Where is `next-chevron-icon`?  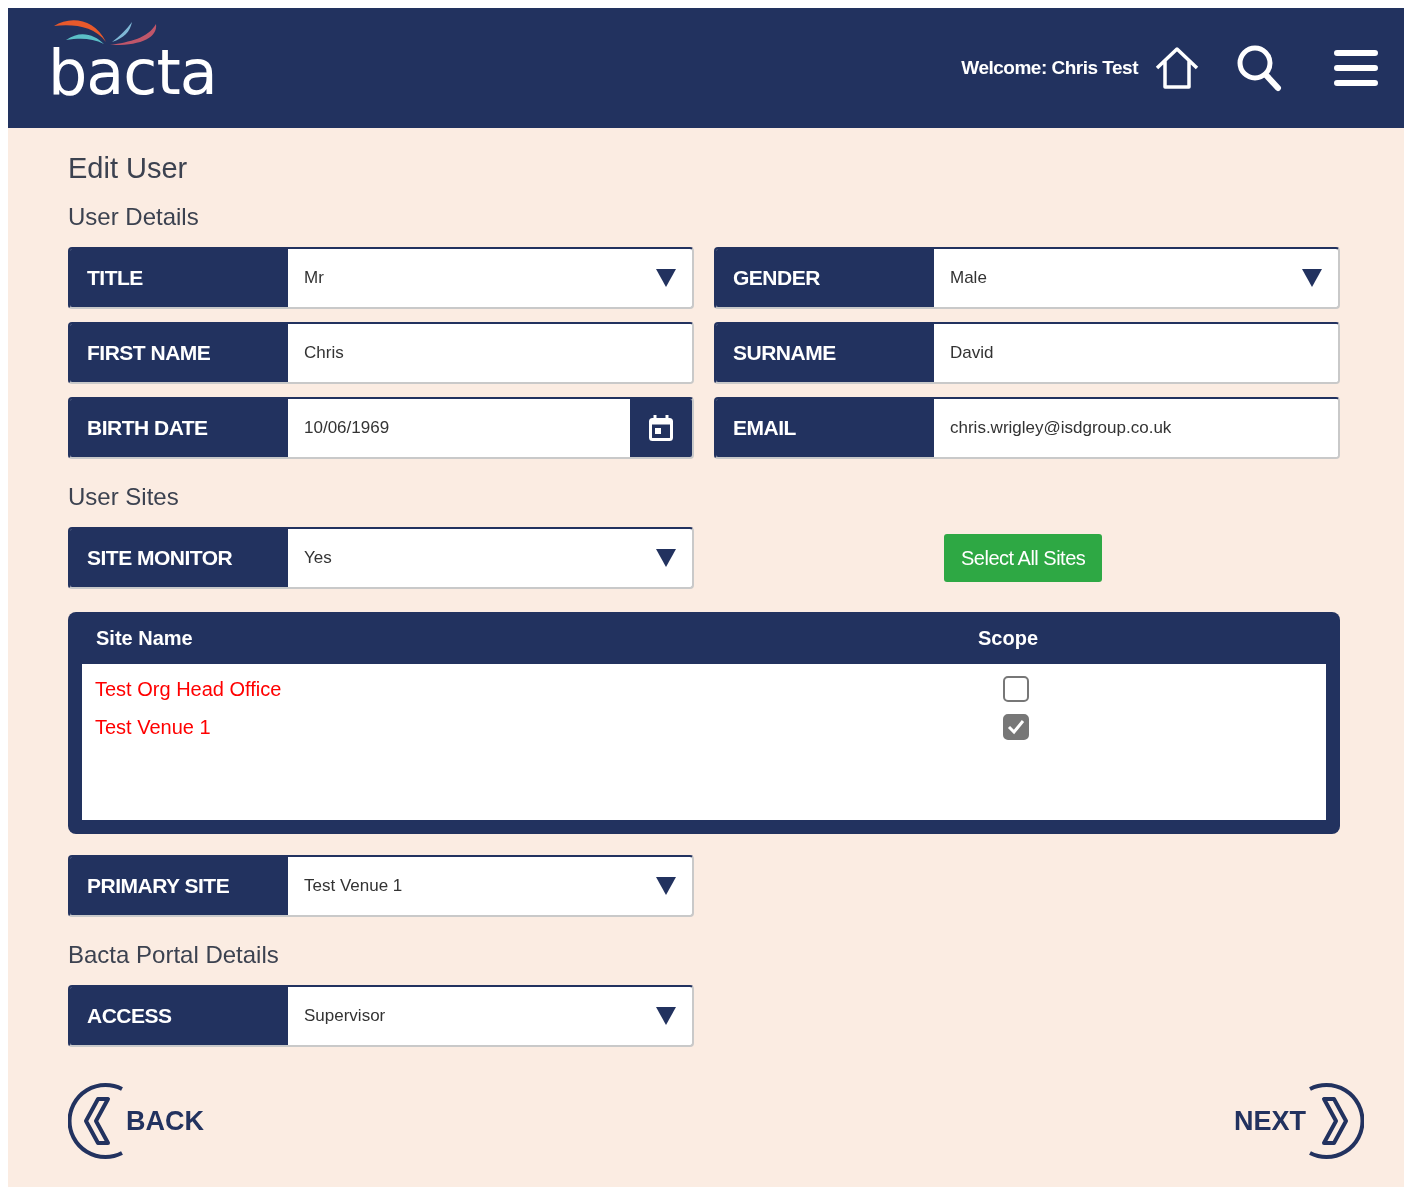
next-chevron-icon is located at coordinates (1335, 1121).